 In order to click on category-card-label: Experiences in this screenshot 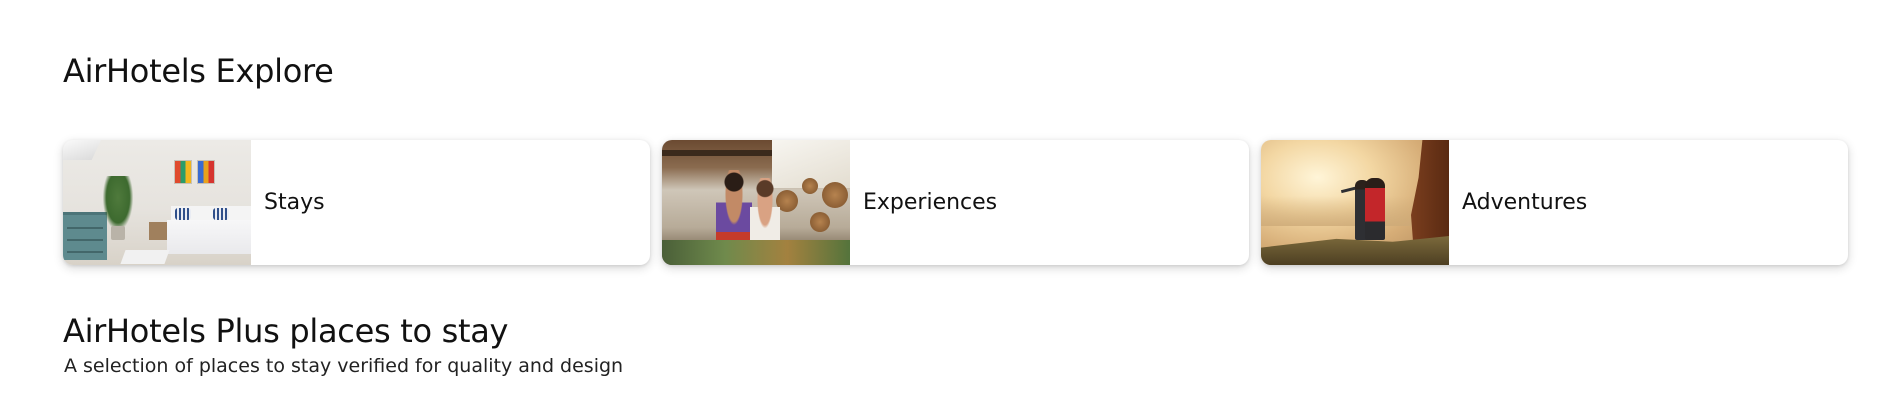, I will do `click(930, 202)`.